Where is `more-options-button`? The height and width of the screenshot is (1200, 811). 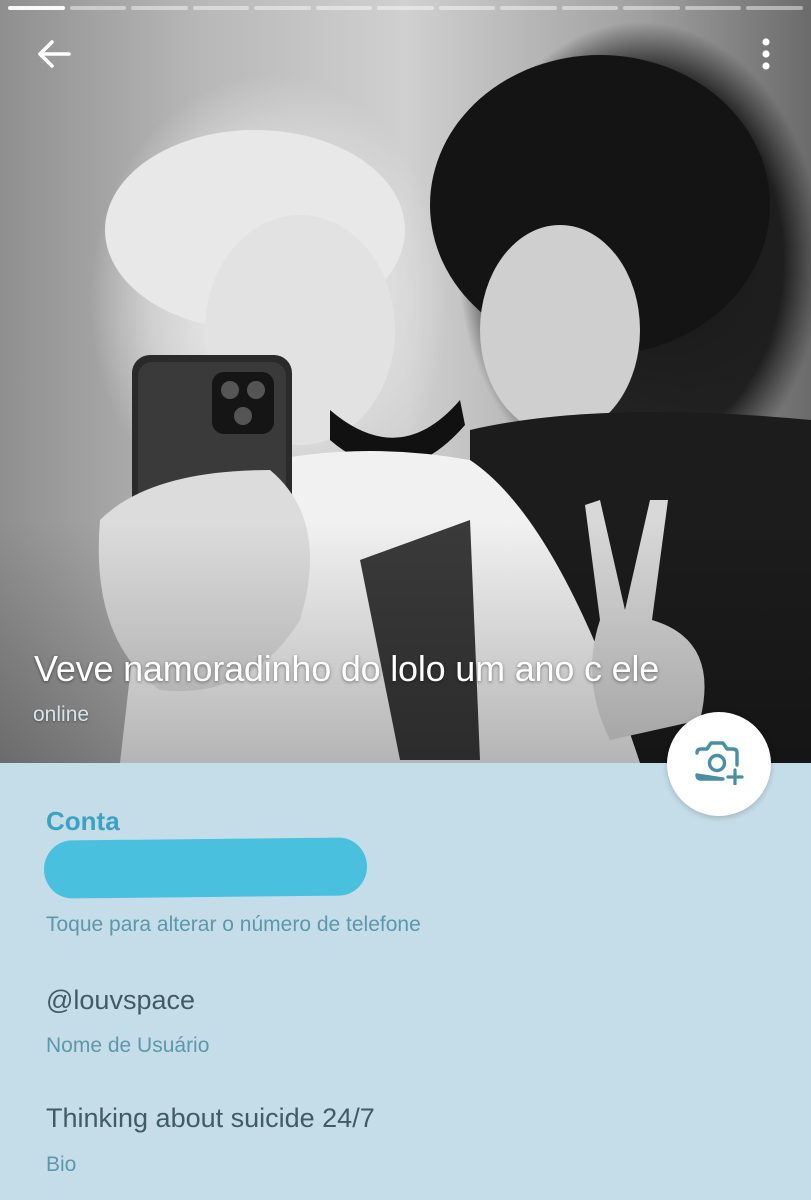
more-options-button is located at coordinates (766, 56).